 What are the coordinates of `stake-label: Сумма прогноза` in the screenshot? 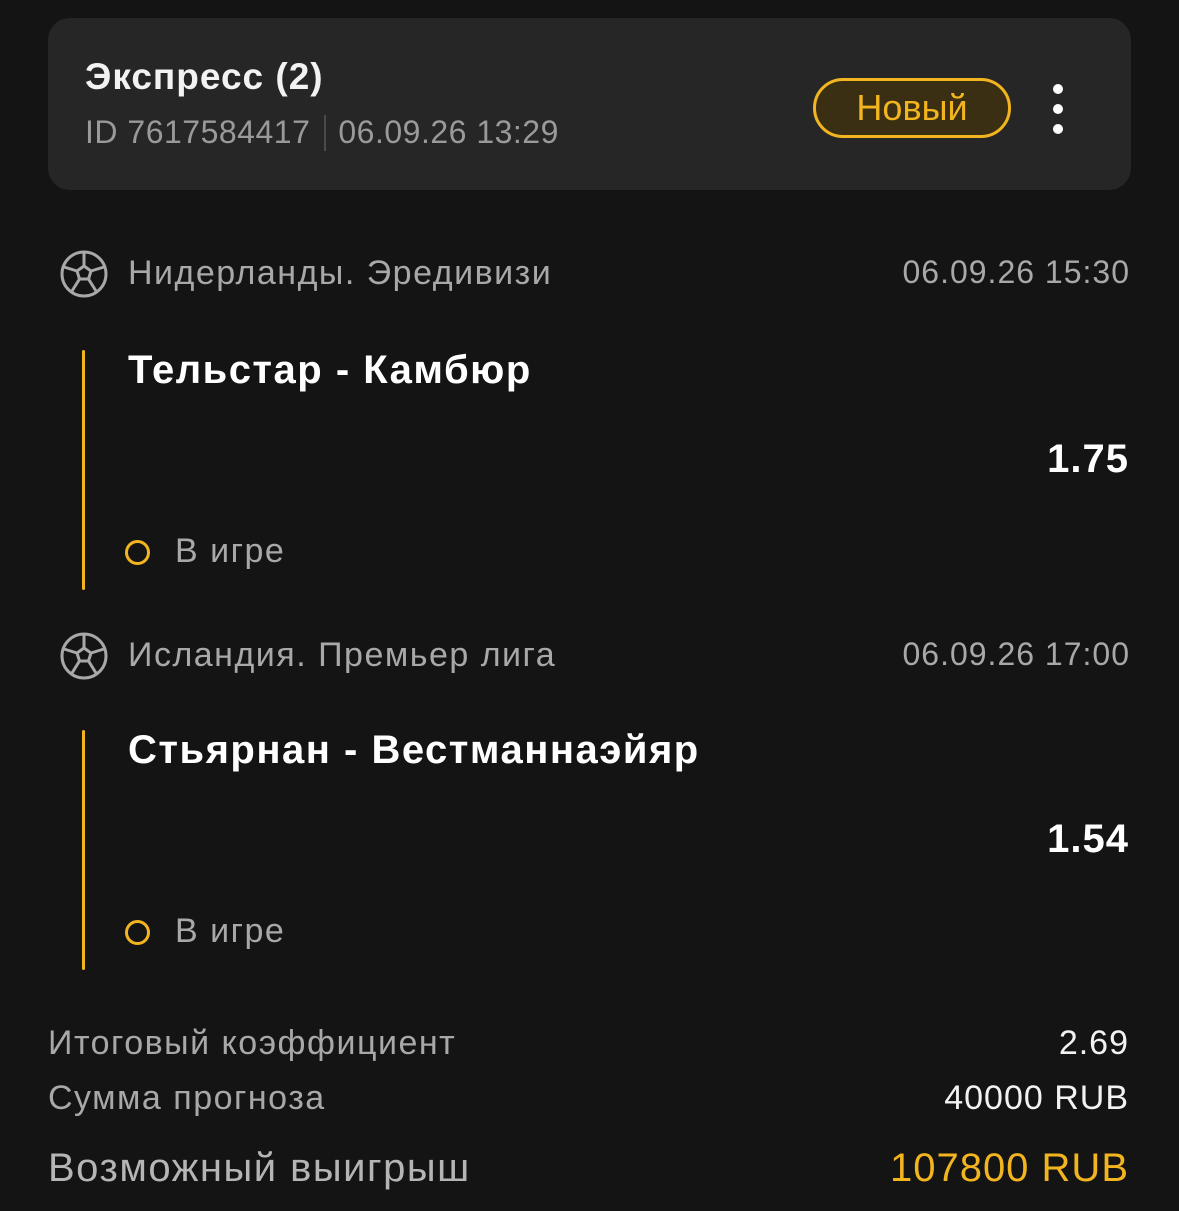 It's located at (187, 1098).